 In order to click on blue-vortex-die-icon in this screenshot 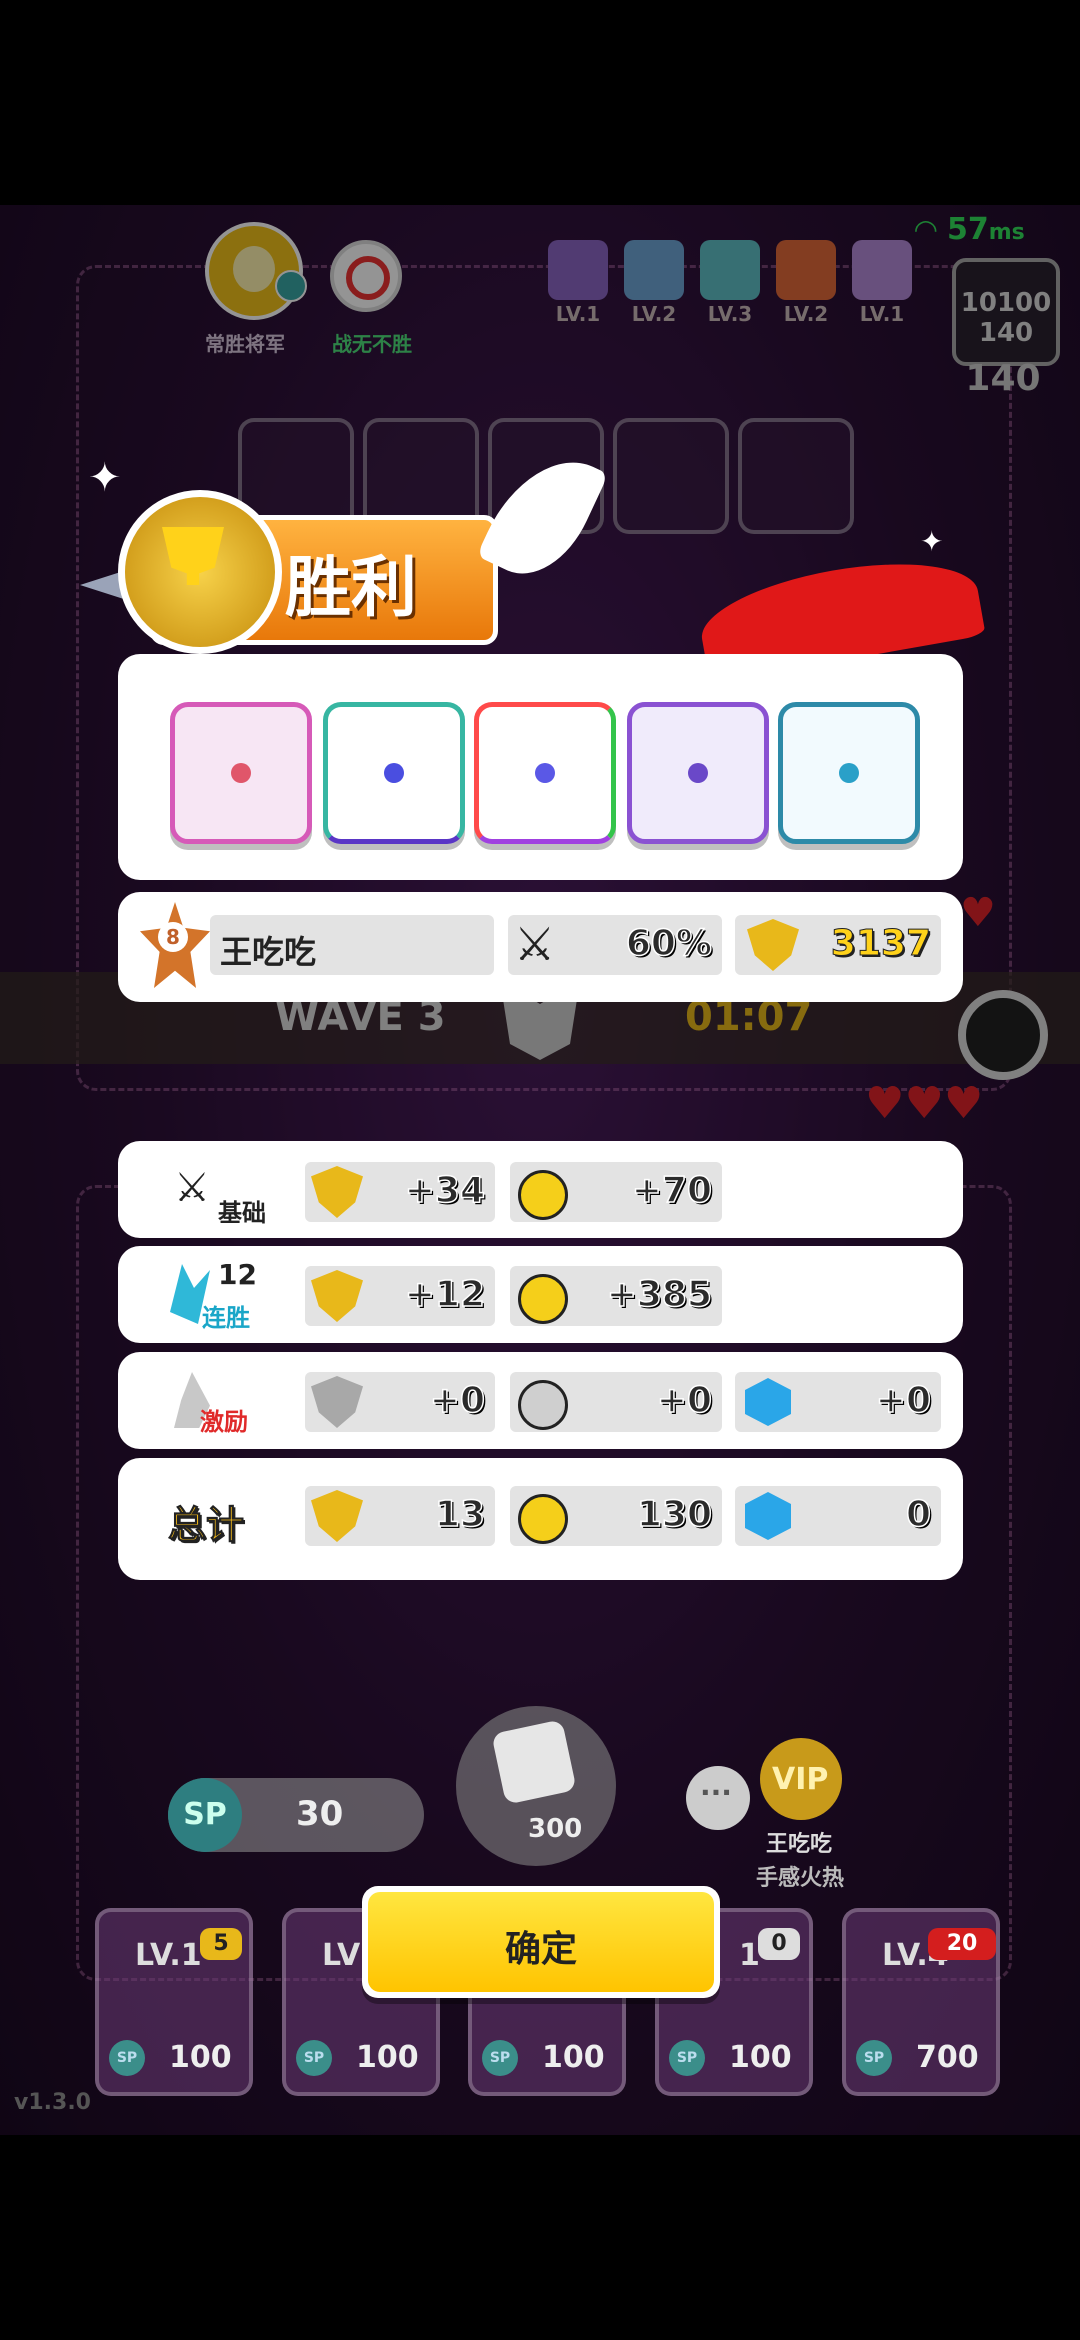, I will do `click(849, 773)`.